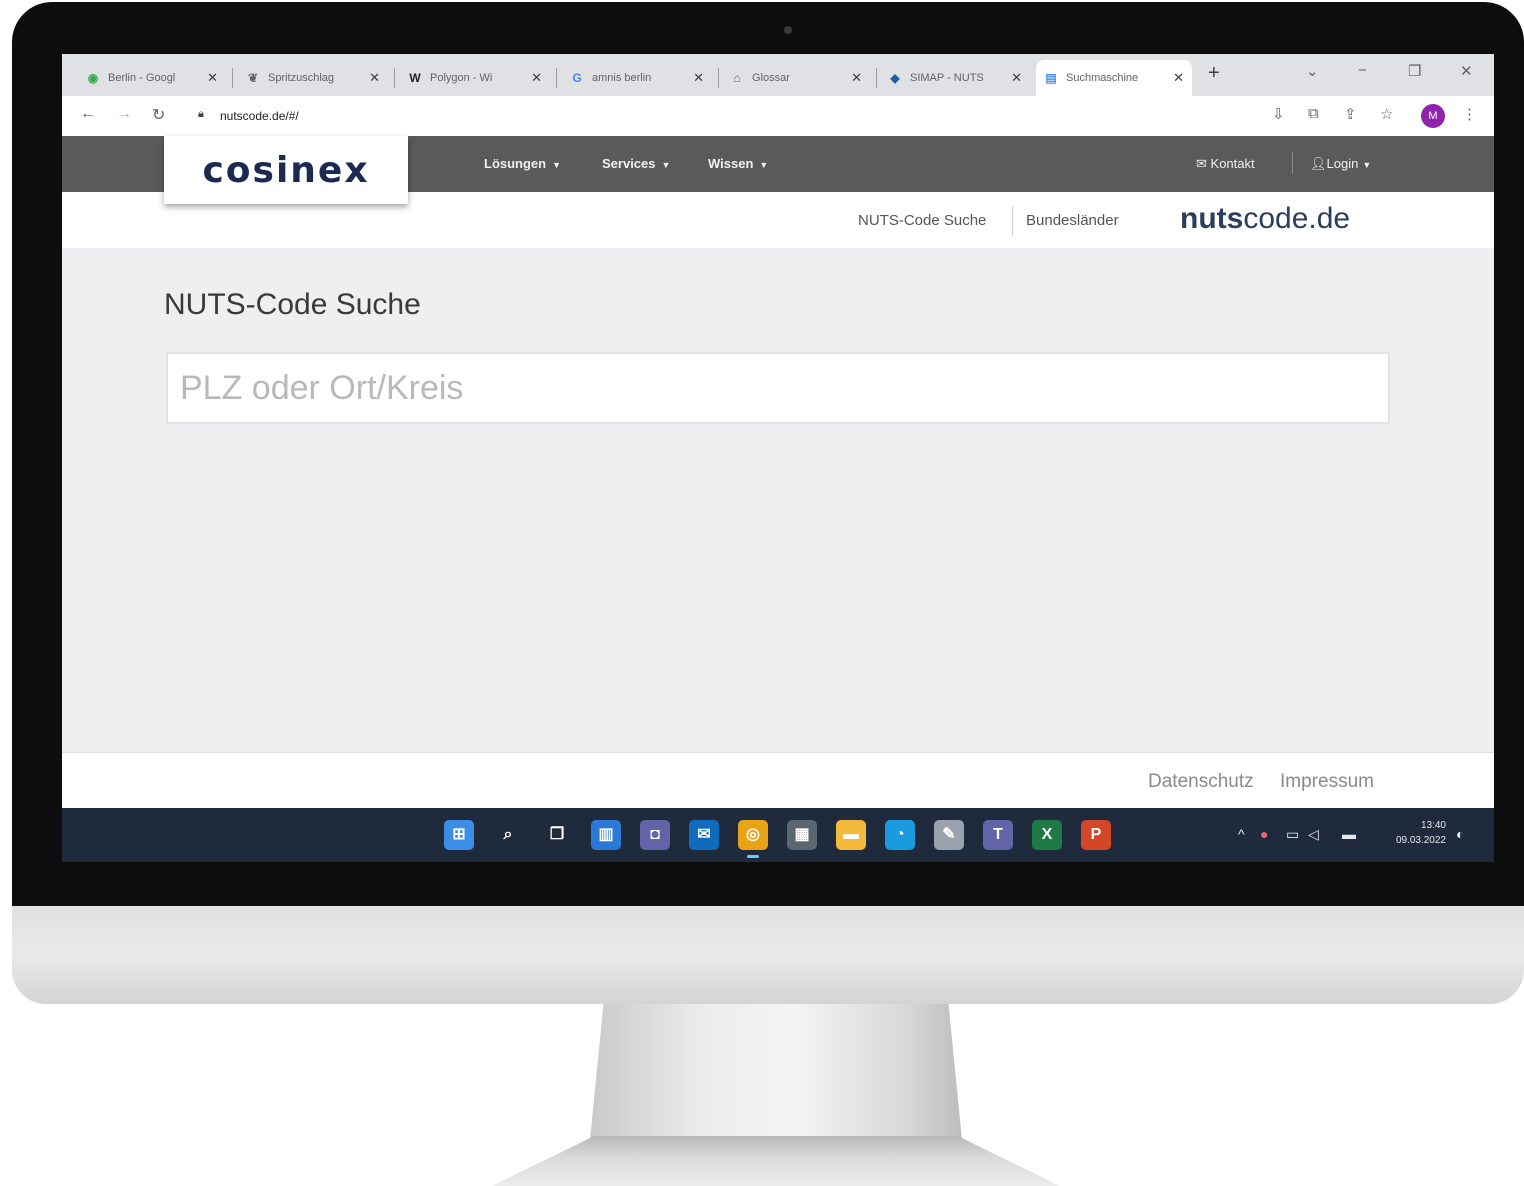  I want to click on tab-3: W Polygon - Wi ✕, so click(475, 78).